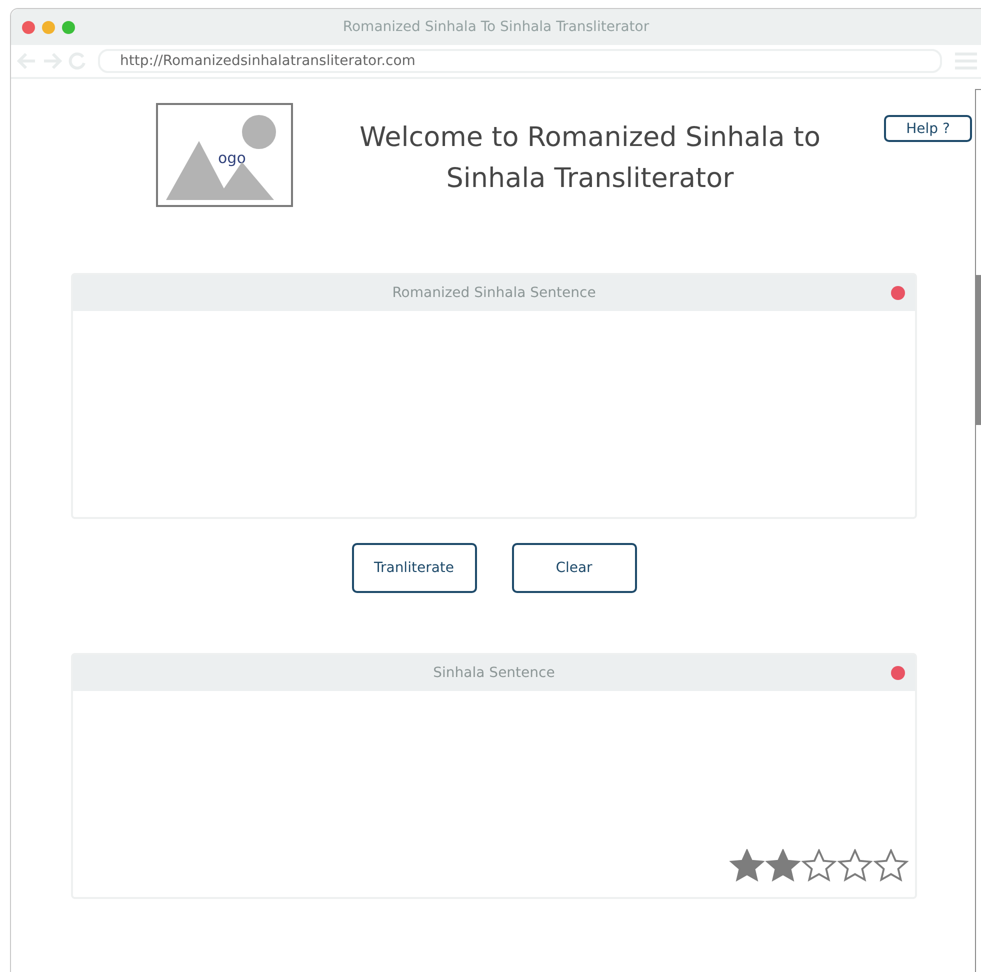 This screenshot has width=981, height=972. I want to click on address-field: http://Romanizedsinhalatransliterator.com, so click(520, 61).